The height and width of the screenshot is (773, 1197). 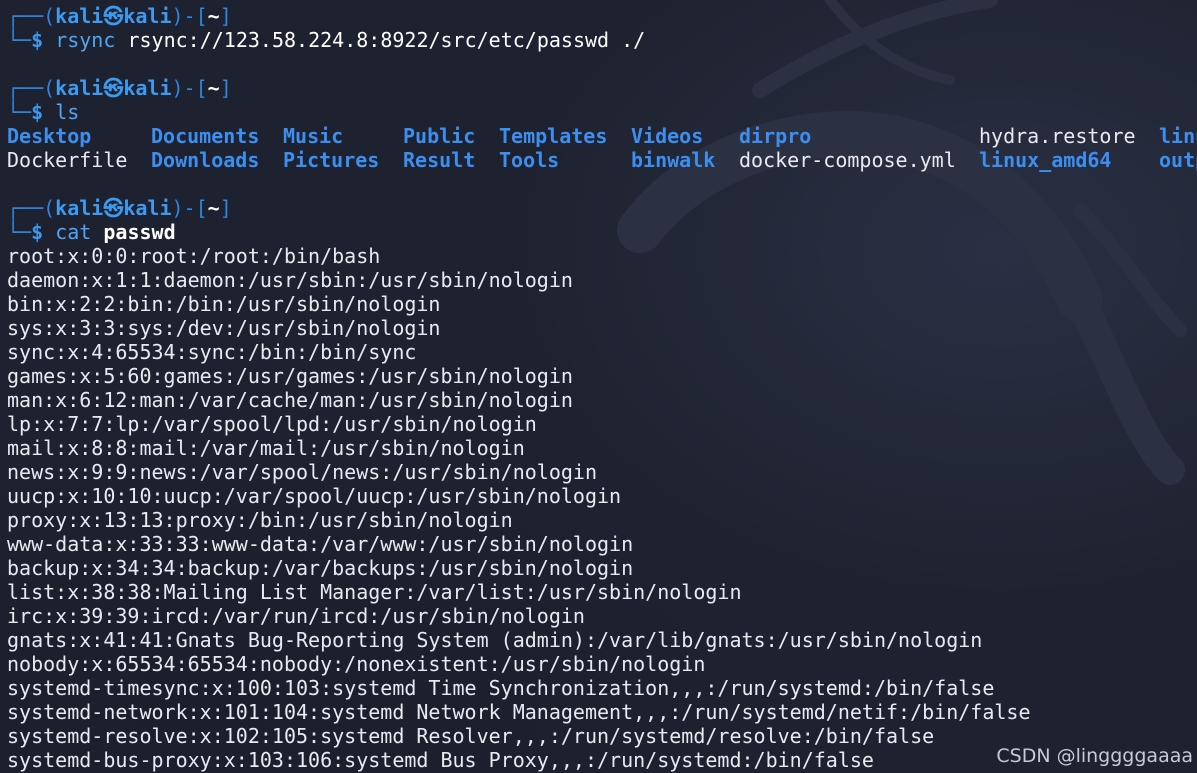 What do you see at coordinates (1094, 756) in the screenshot?
I see `csdn-watermark: CSDN @linggggaaaa` at bounding box center [1094, 756].